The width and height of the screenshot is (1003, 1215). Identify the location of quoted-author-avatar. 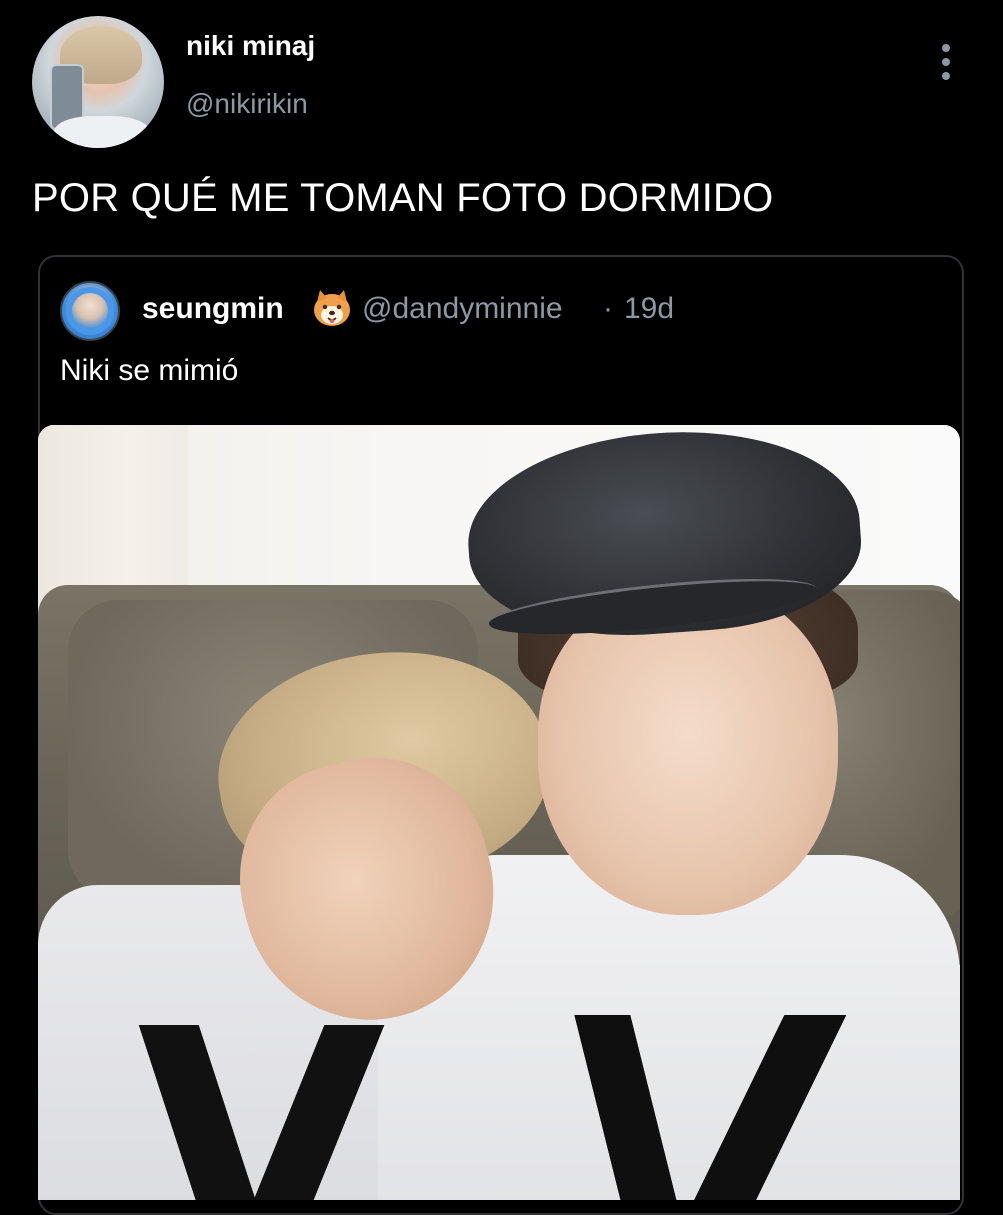
(90, 311).